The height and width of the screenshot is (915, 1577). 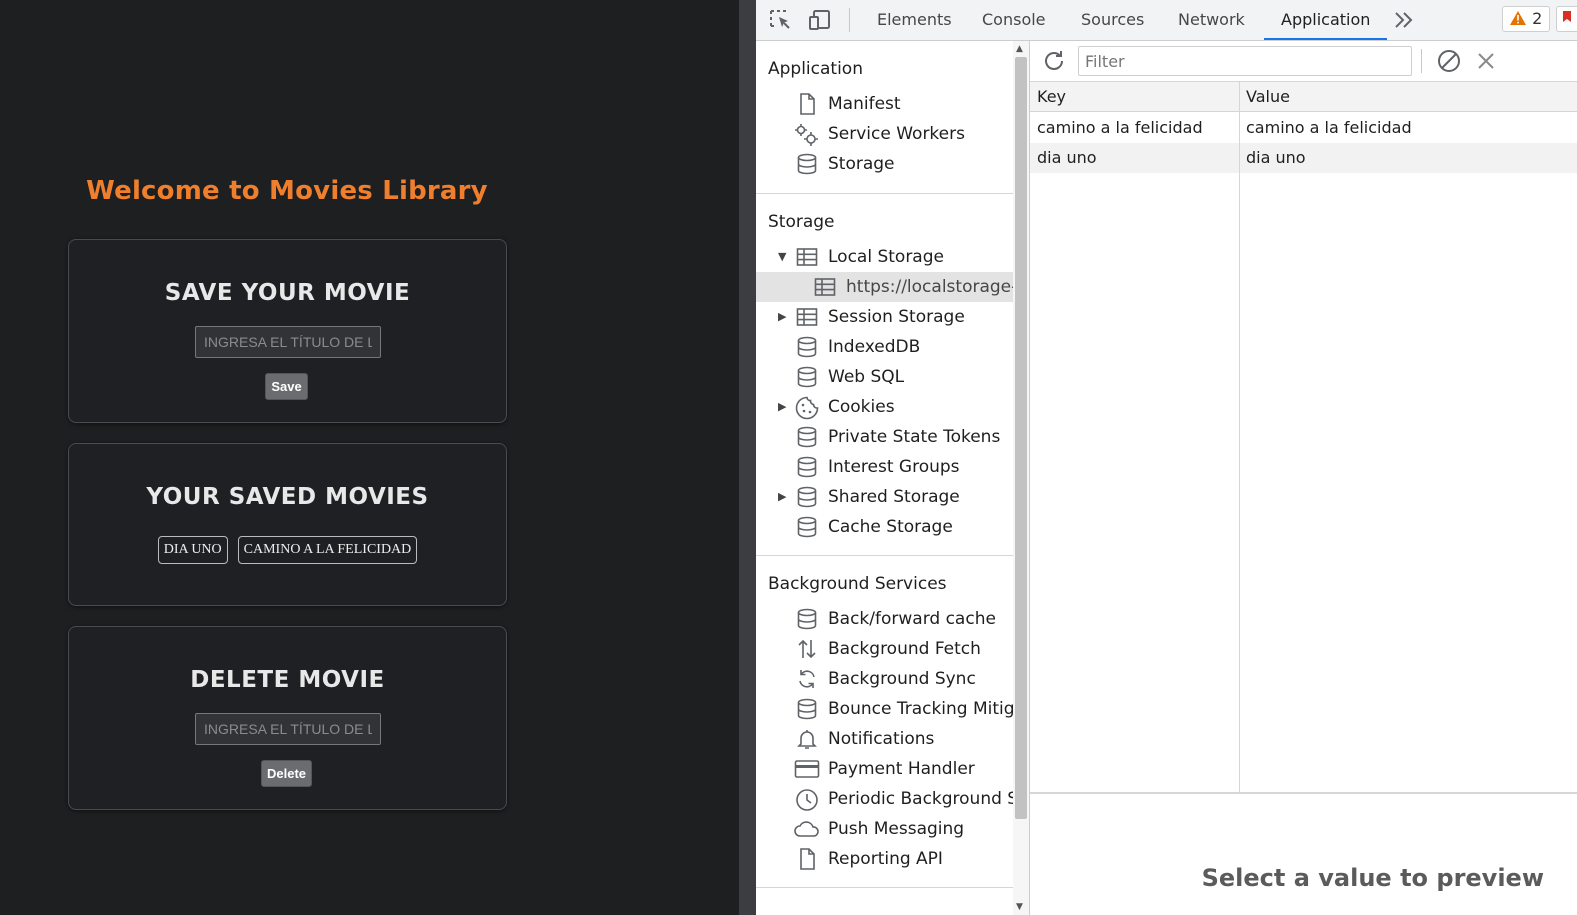 I want to click on sidebar-item-label: Local Storage, so click(x=886, y=257).